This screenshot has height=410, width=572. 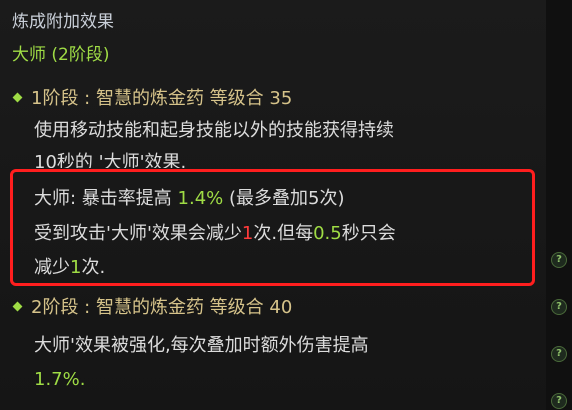 What do you see at coordinates (63, 22) in the screenshot?
I see `tooltip-title: 炼成附加效果` at bounding box center [63, 22].